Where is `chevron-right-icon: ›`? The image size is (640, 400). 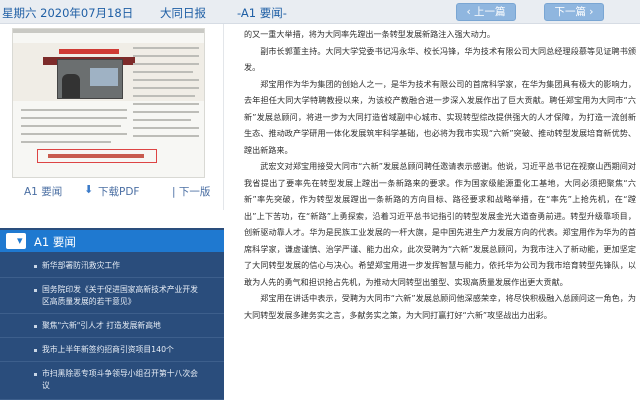 chevron-right-icon: › is located at coordinates (589, 12).